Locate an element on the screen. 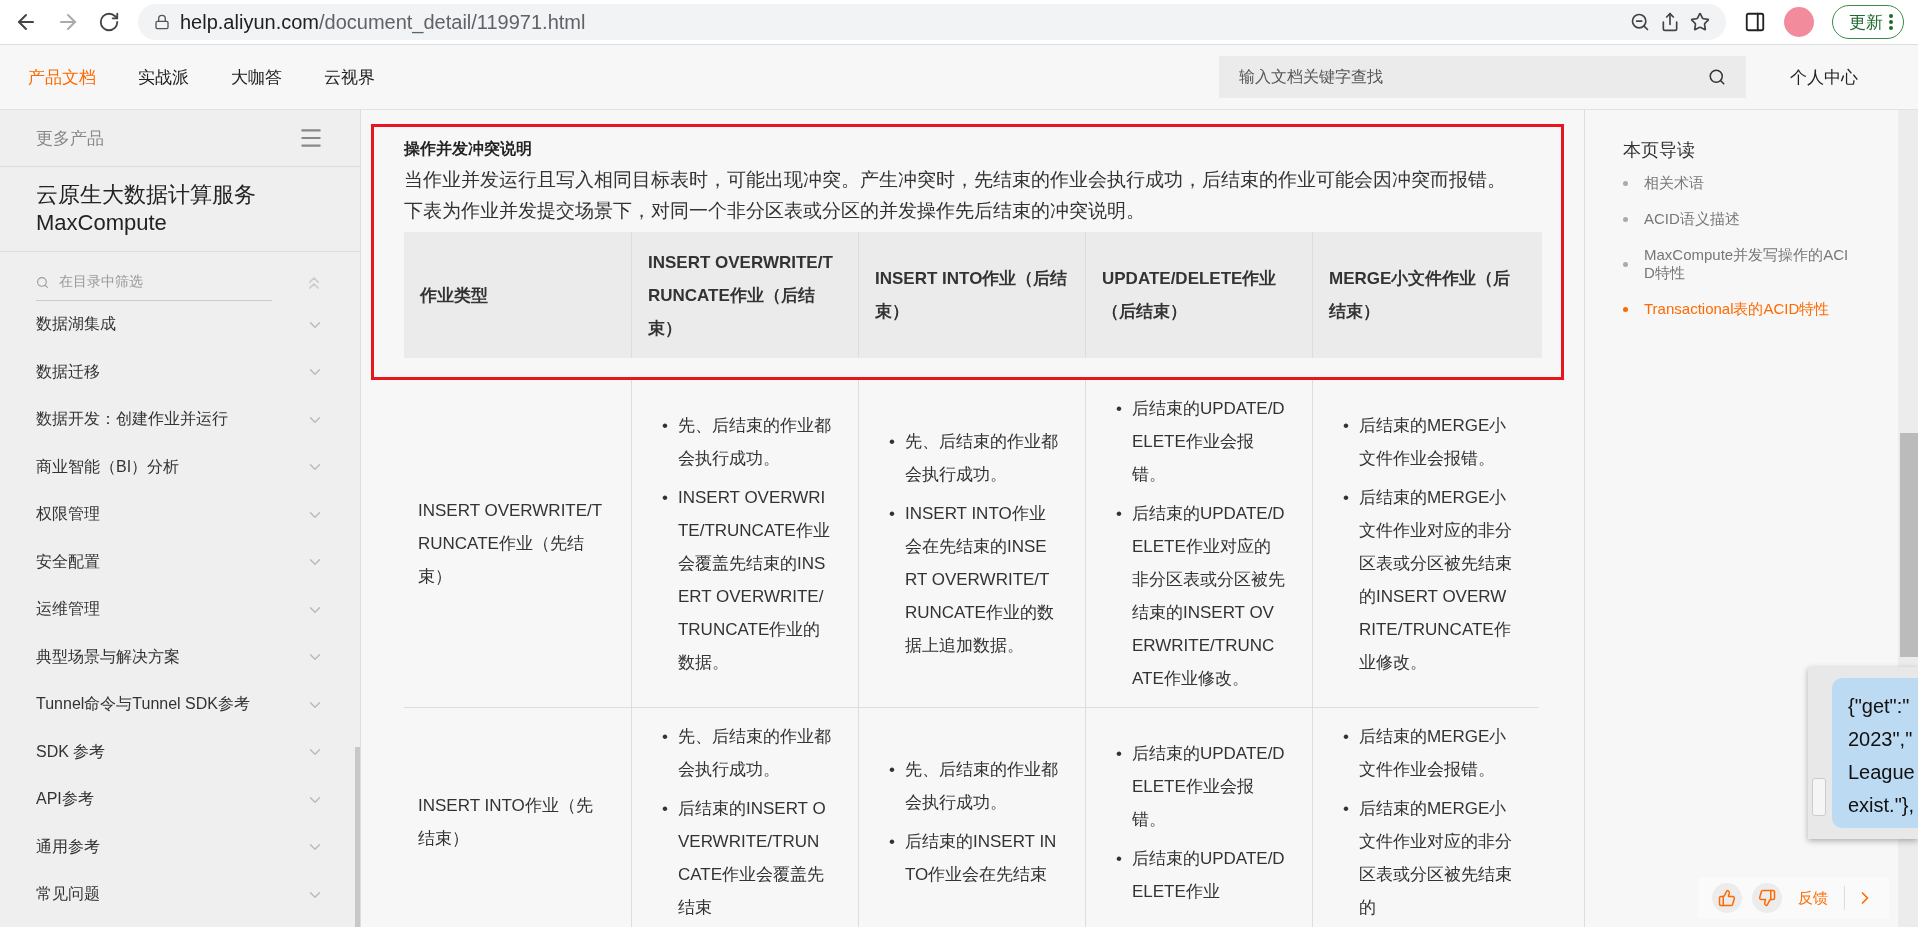 This screenshot has width=1918, height=927. product-title: 云原生大数据计算服务 is located at coordinates (146, 195).